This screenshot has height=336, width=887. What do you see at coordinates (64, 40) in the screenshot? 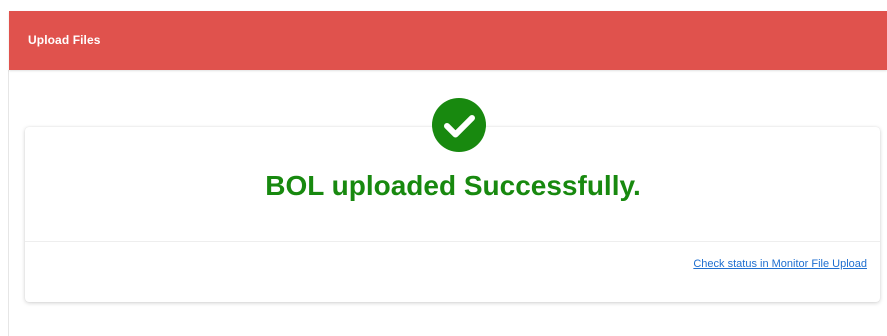
I see `page-title: Upload Files` at bounding box center [64, 40].